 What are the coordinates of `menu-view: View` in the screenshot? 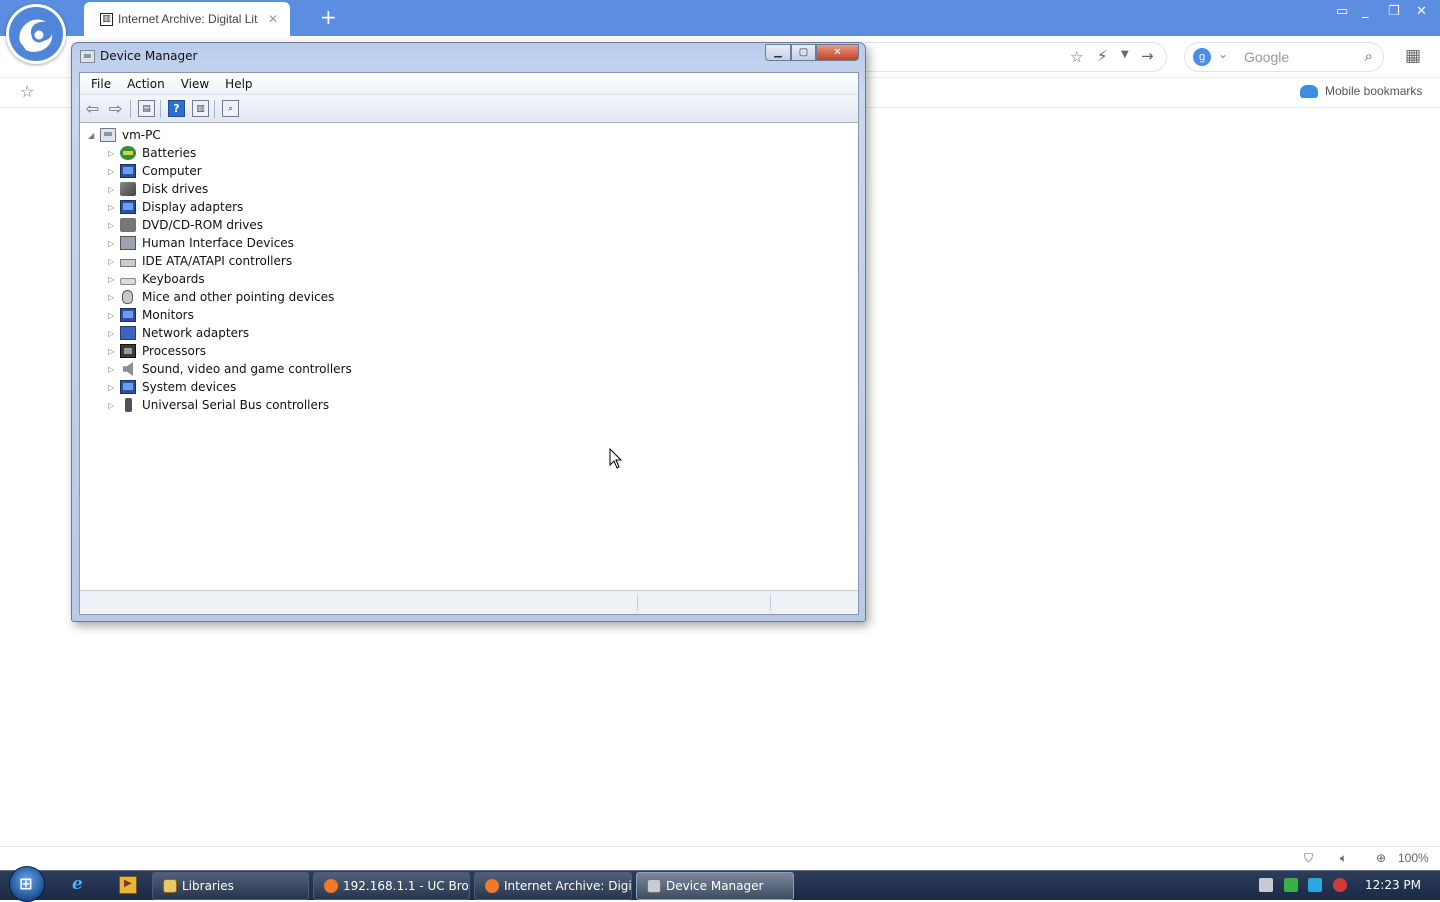 It's located at (195, 84).